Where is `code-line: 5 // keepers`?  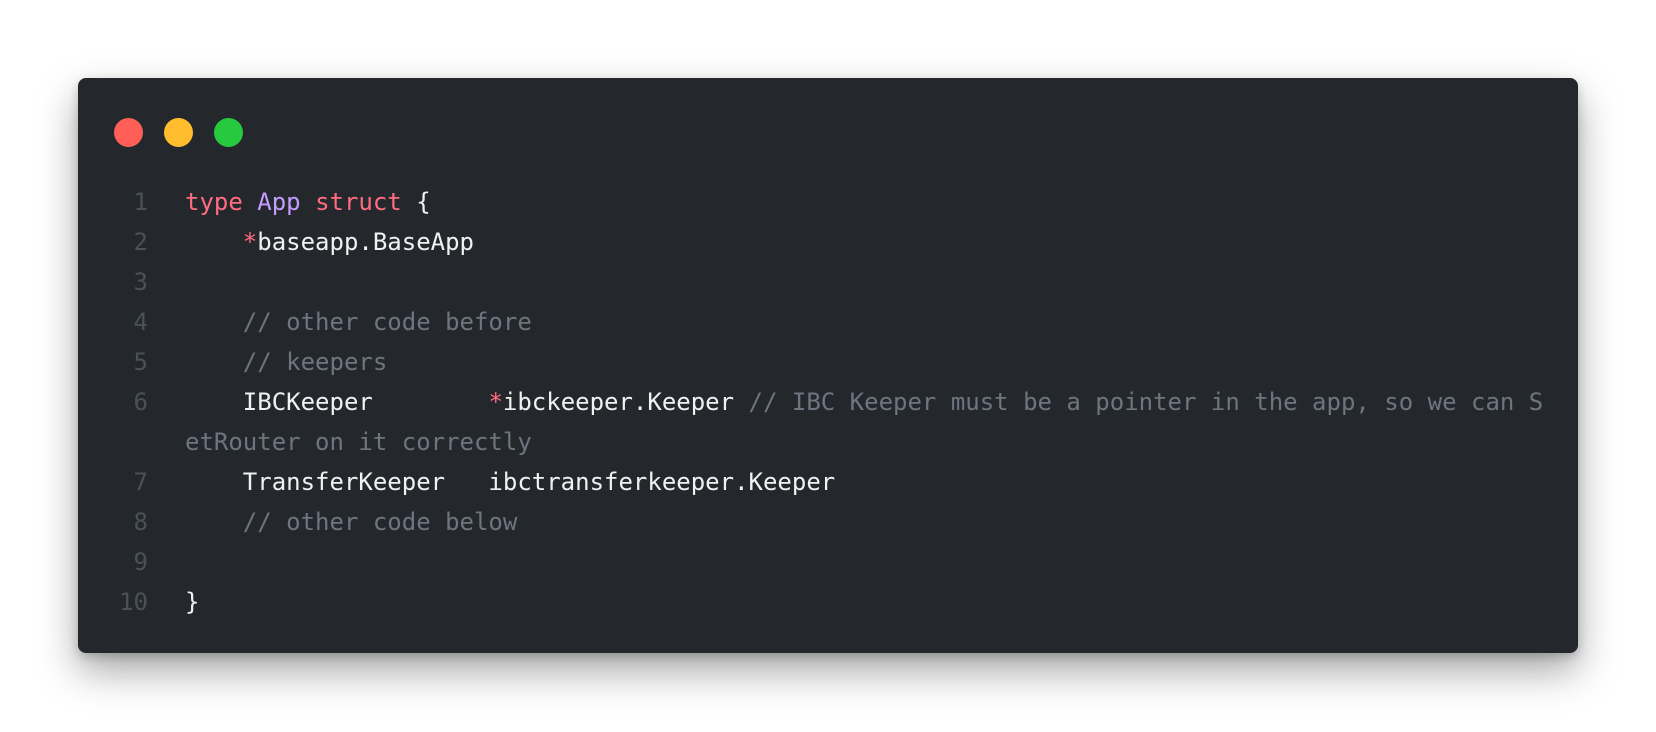 code-line: 5 // keepers is located at coordinates (828, 362).